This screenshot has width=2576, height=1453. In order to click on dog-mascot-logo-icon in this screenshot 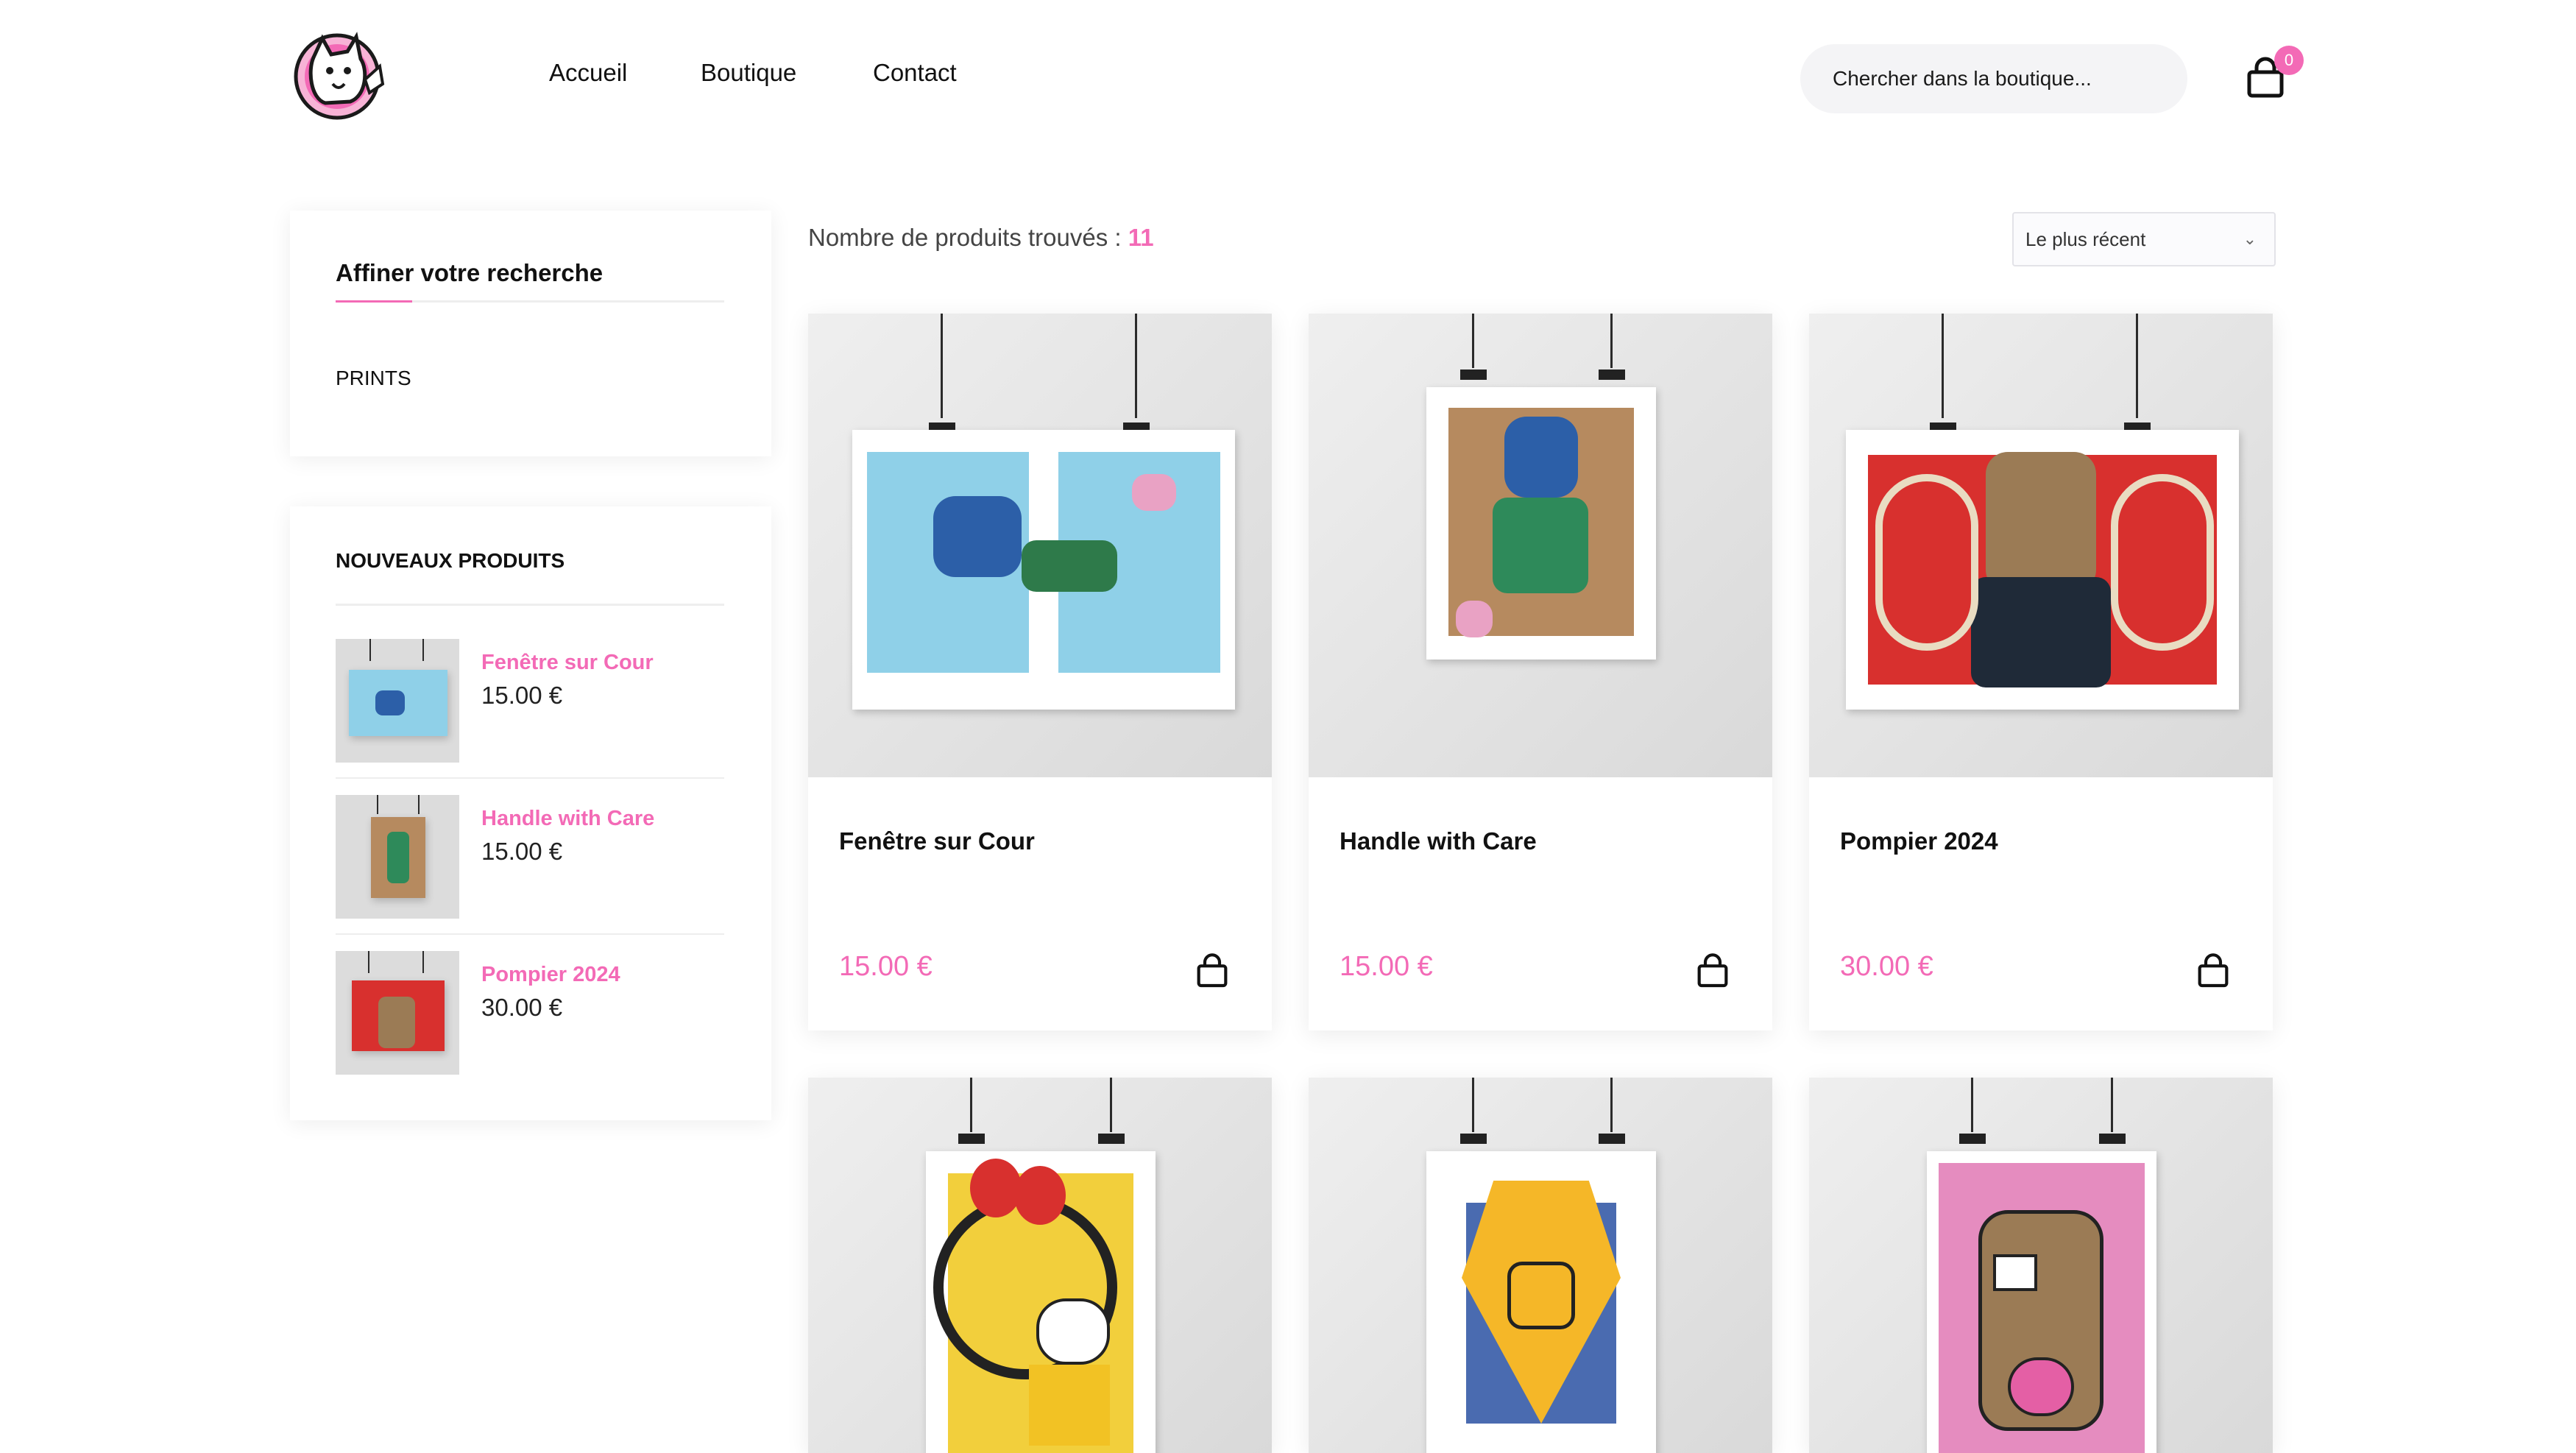, I will do `click(339, 76)`.